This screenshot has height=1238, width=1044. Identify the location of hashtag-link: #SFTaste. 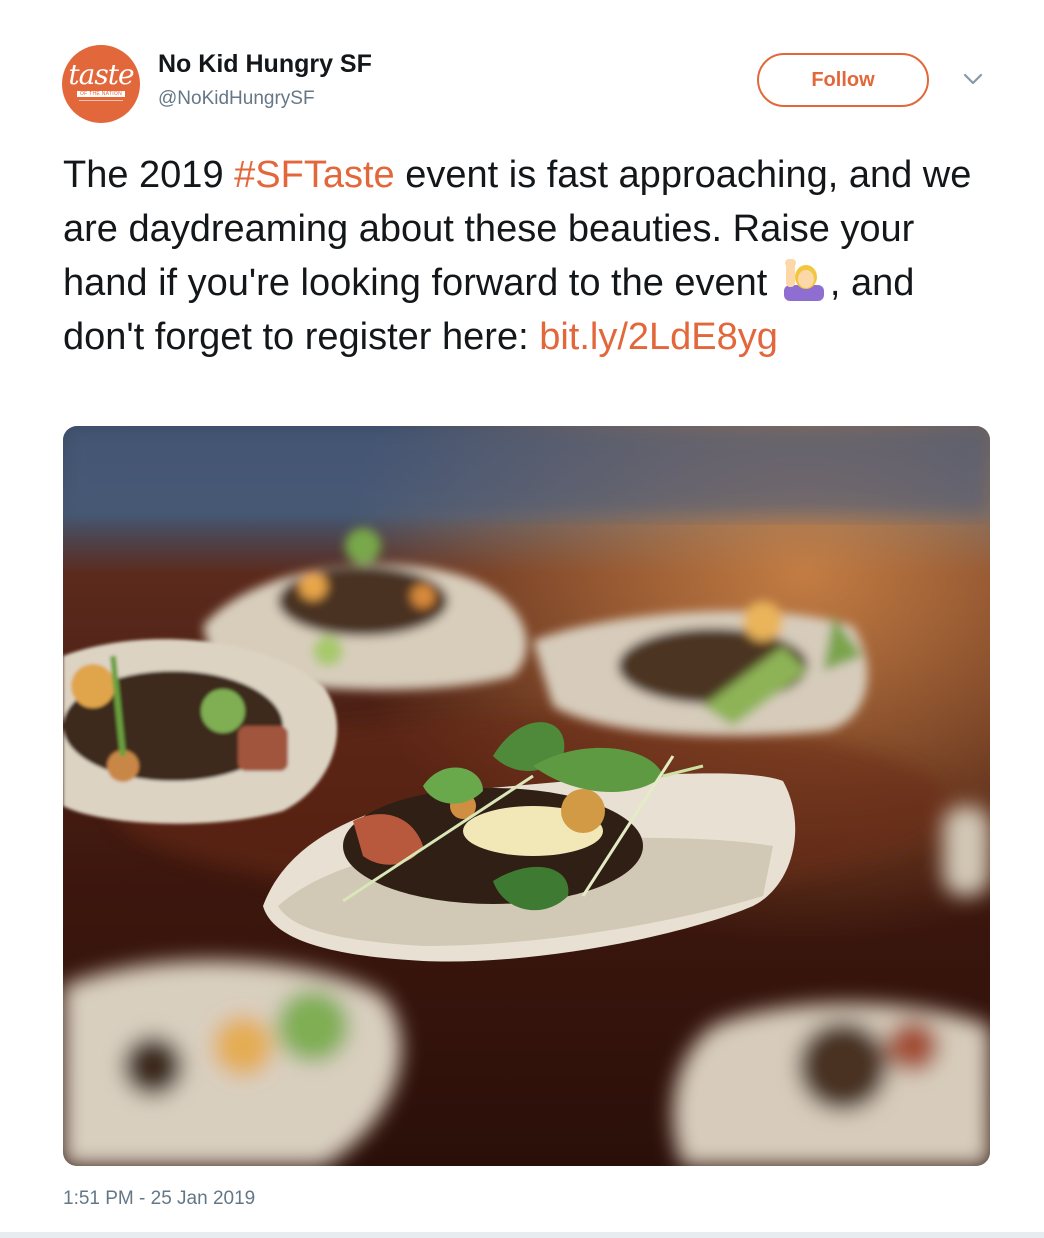
(314, 175).